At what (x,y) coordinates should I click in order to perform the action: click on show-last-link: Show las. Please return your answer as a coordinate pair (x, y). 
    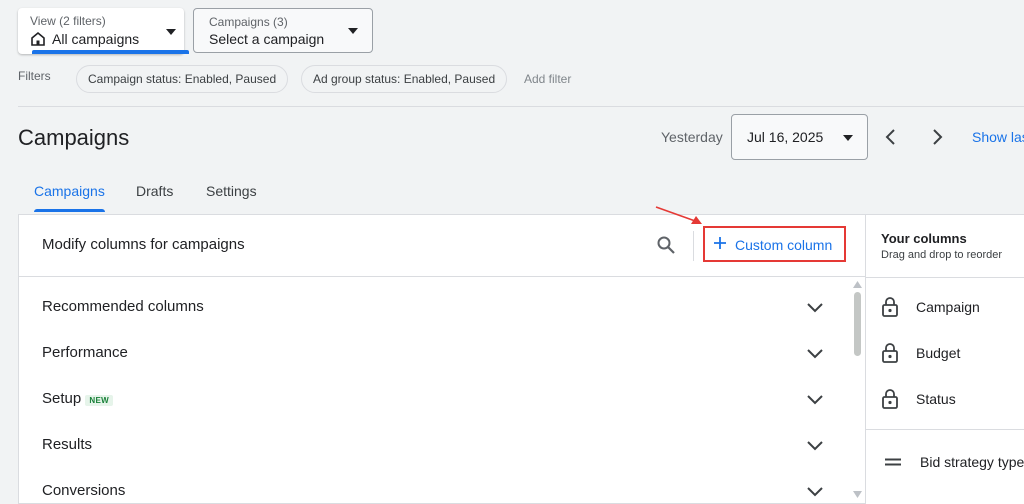
    Looking at the image, I should click on (998, 137).